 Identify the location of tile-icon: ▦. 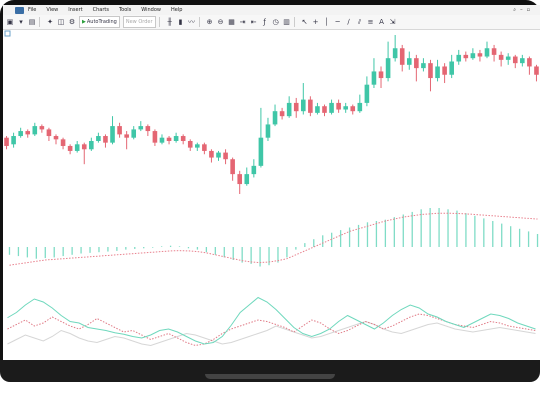
(232, 22).